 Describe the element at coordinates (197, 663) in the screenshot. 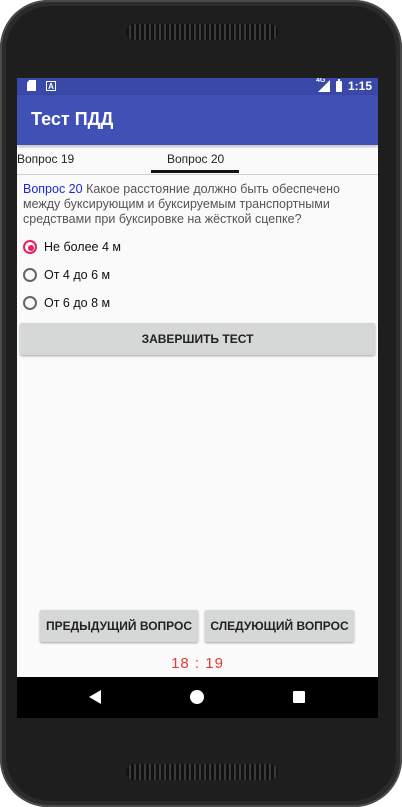

I see `countdown-timer: 18 : 19` at that location.